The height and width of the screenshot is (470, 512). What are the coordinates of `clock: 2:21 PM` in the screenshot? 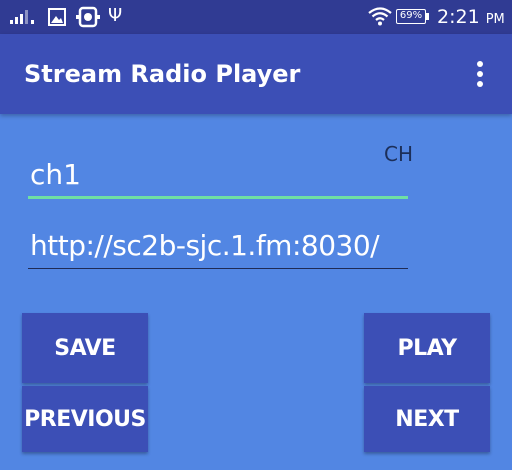 It's located at (471, 18).